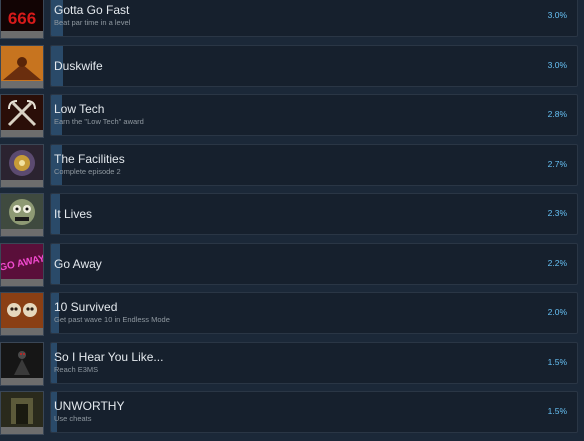 The image size is (584, 441). Describe the element at coordinates (314, 412) in the screenshot. I see `achievement-card: UNWORTHY Use cheats 1.5%` at that location.